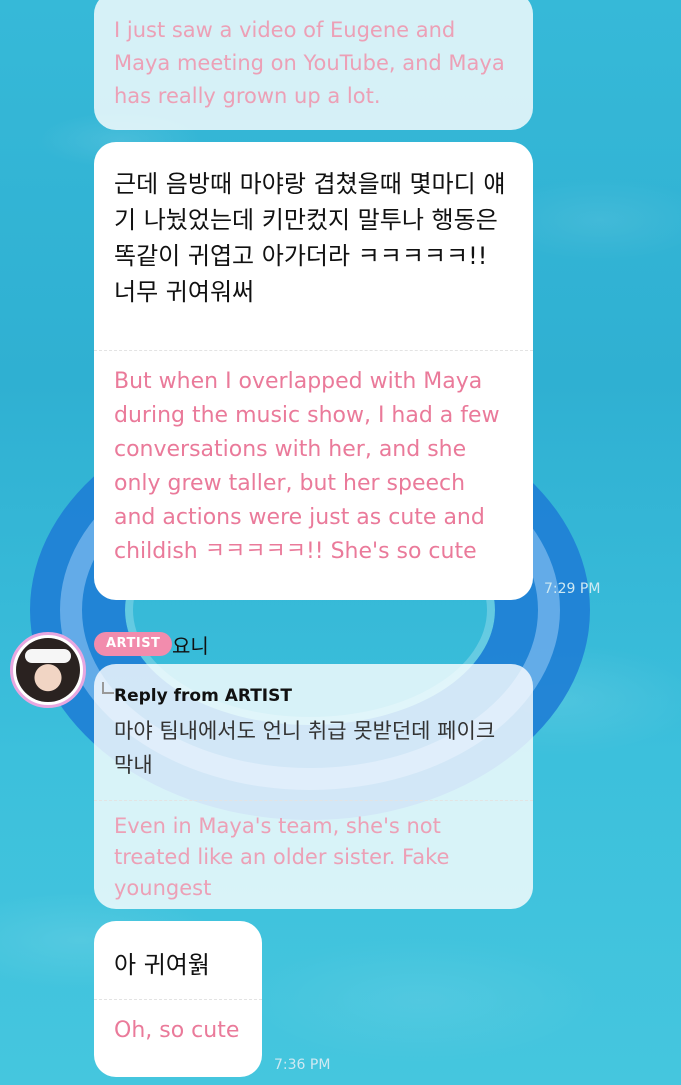  I want to click on artist-avatar, so click(48, 670).